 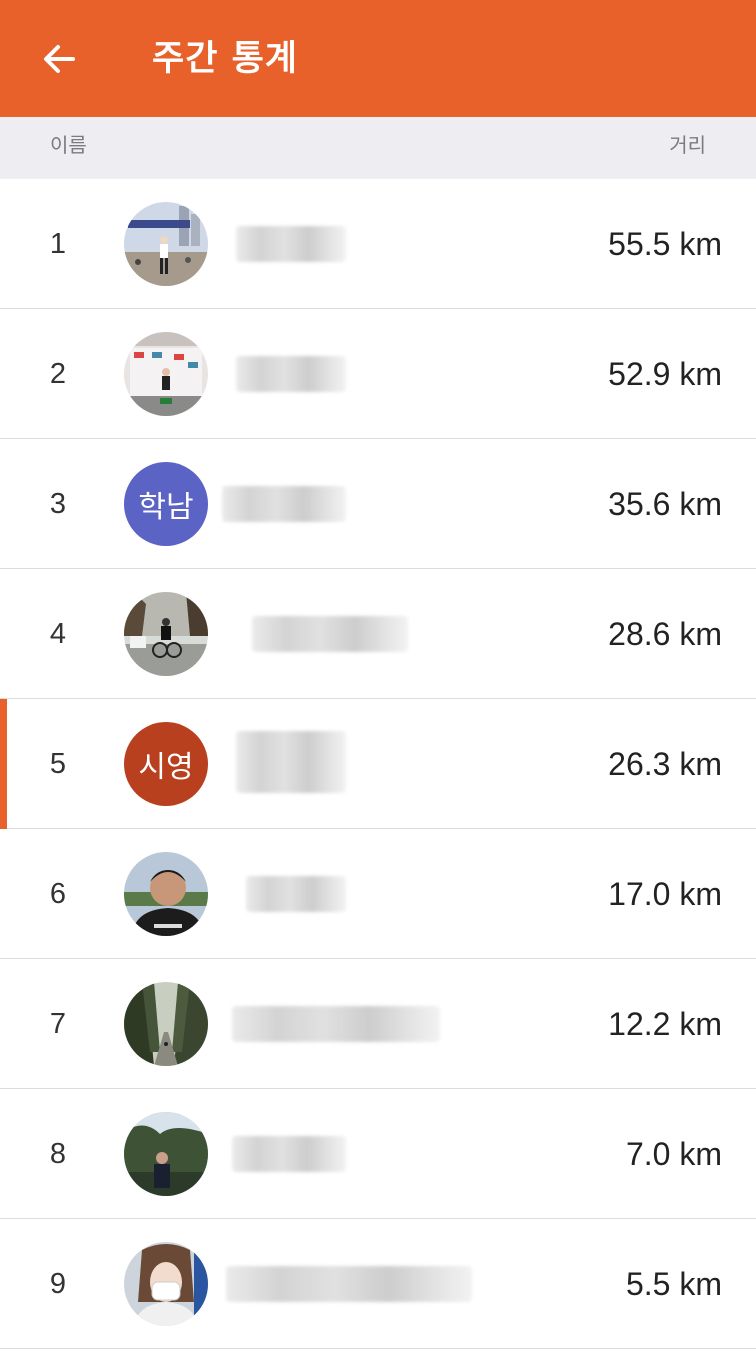 I want to click on arrow-left-icon, so click(x=59, y=59).